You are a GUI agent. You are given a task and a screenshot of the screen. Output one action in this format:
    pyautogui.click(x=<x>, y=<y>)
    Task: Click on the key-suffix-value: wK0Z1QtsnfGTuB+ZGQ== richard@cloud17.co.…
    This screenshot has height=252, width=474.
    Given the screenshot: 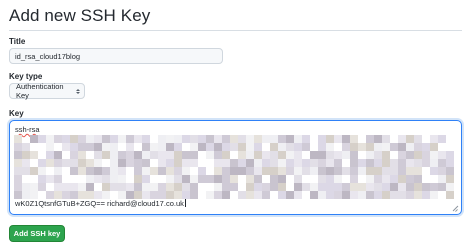 What is the action you would take?
    pyautogui.click(x=99, y=203)
    